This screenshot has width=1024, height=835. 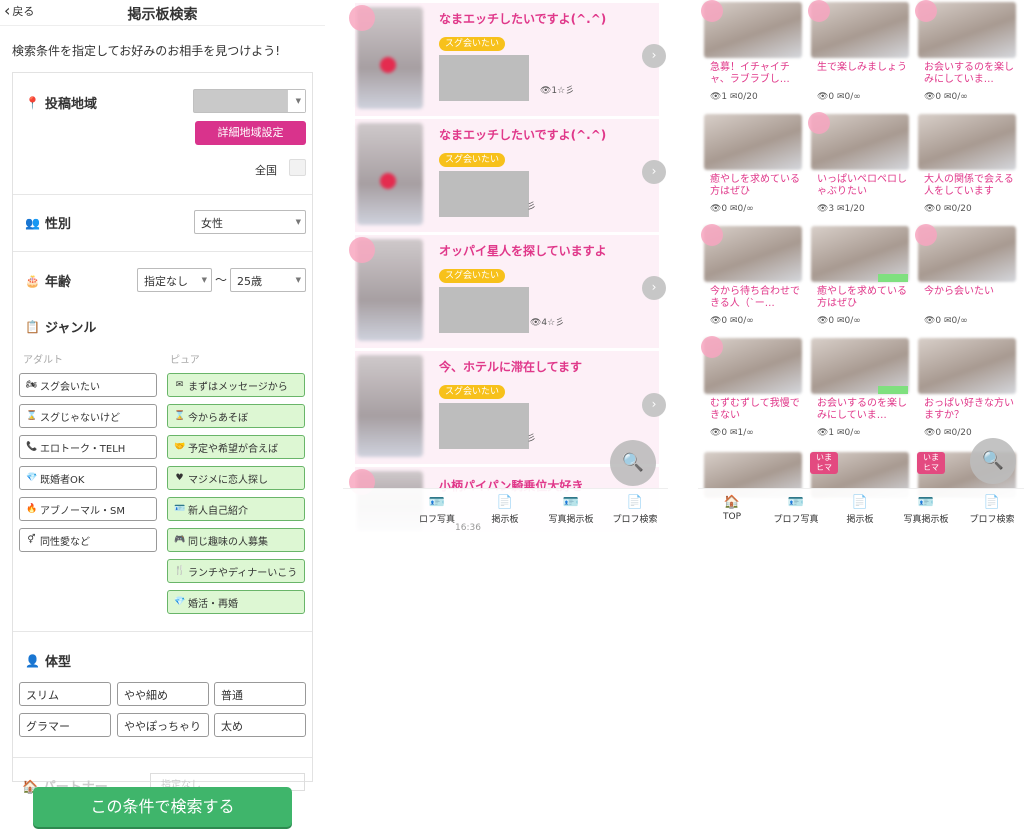 I want to click on genre-tag-pure: 🍴 ランチやディナーいこう, so click(x=236, y=571).